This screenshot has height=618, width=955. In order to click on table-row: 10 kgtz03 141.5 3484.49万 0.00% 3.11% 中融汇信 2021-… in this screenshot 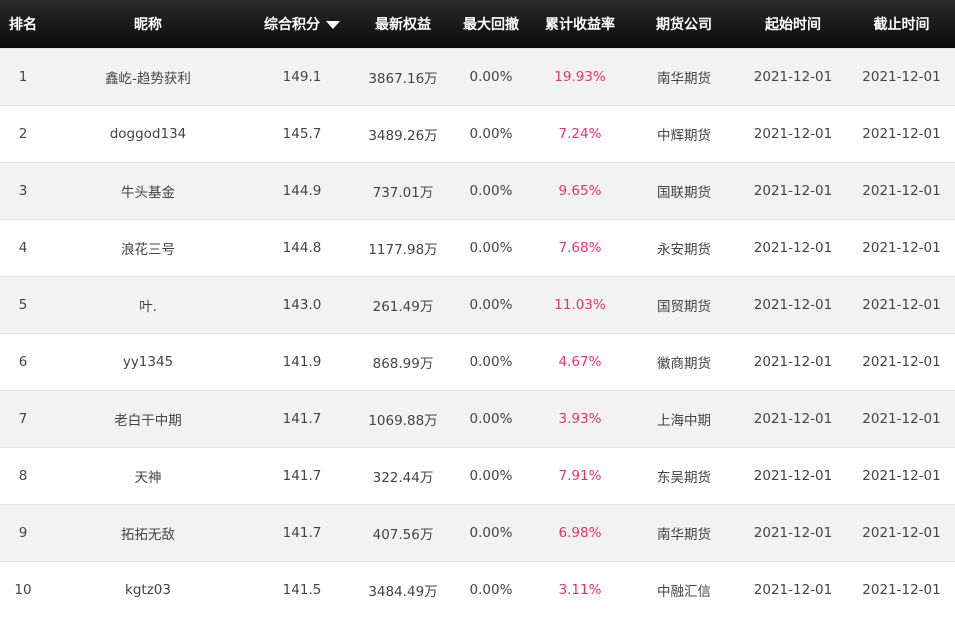, I will do `click(477, 589)`.